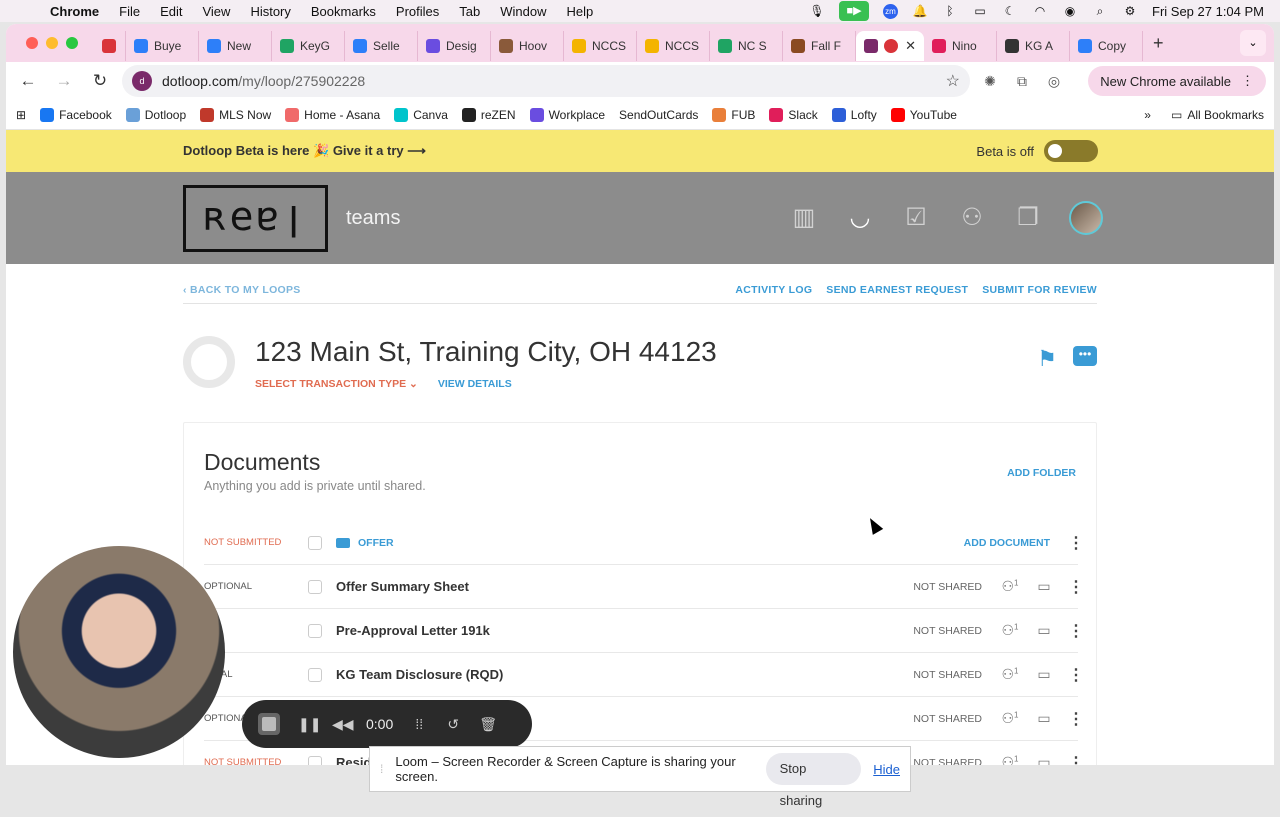 This screenshot has height=817, width=1280. I want to click on menu-app-chrome: Chrome, so click(74, 11).